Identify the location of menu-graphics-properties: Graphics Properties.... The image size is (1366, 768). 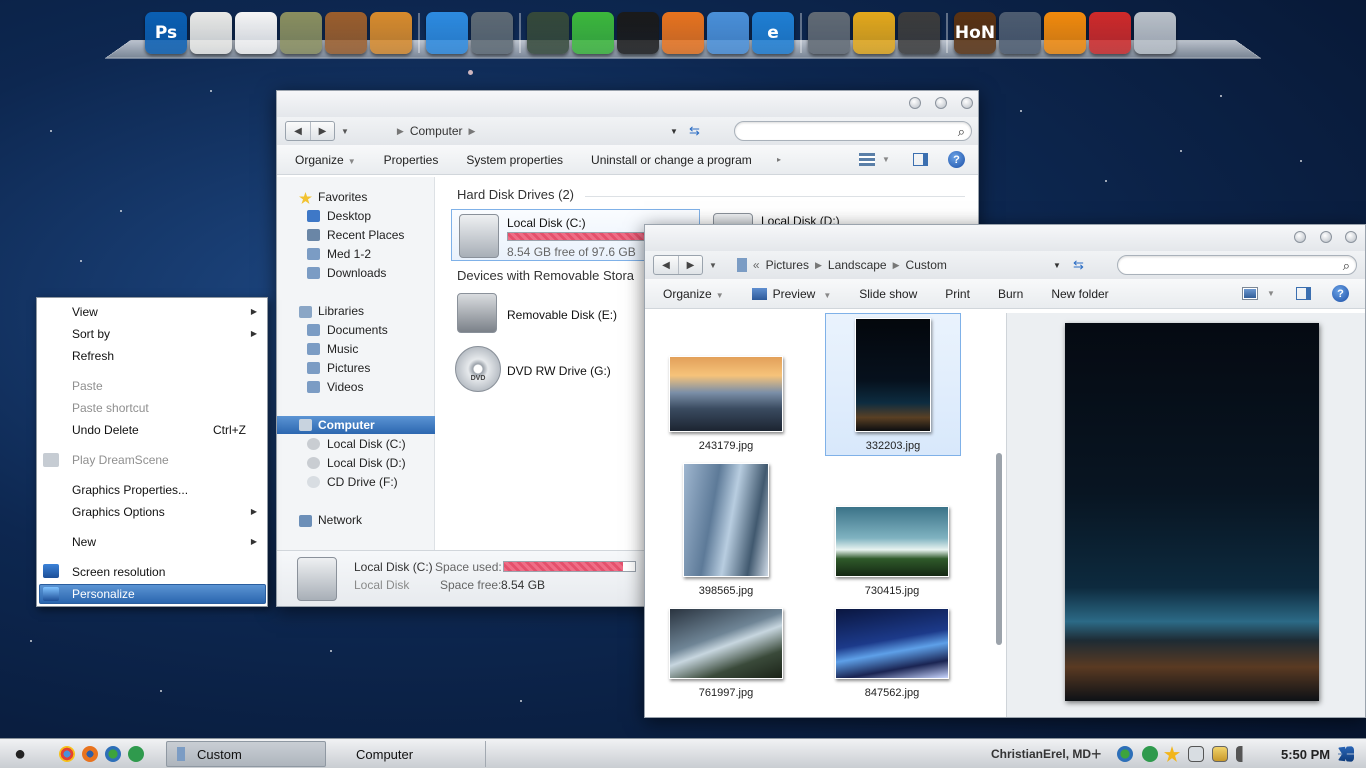
(130, 490).